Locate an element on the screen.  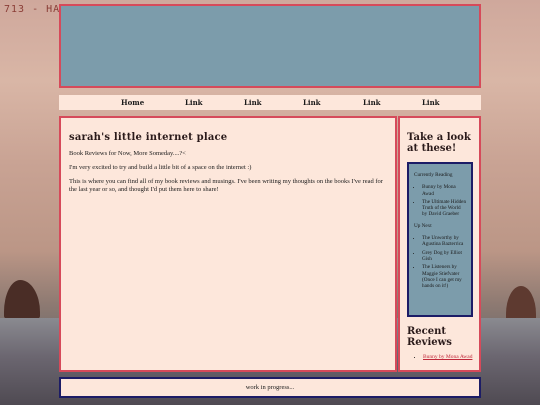
nav-link-5: Link is located at coordinates (431, 102).